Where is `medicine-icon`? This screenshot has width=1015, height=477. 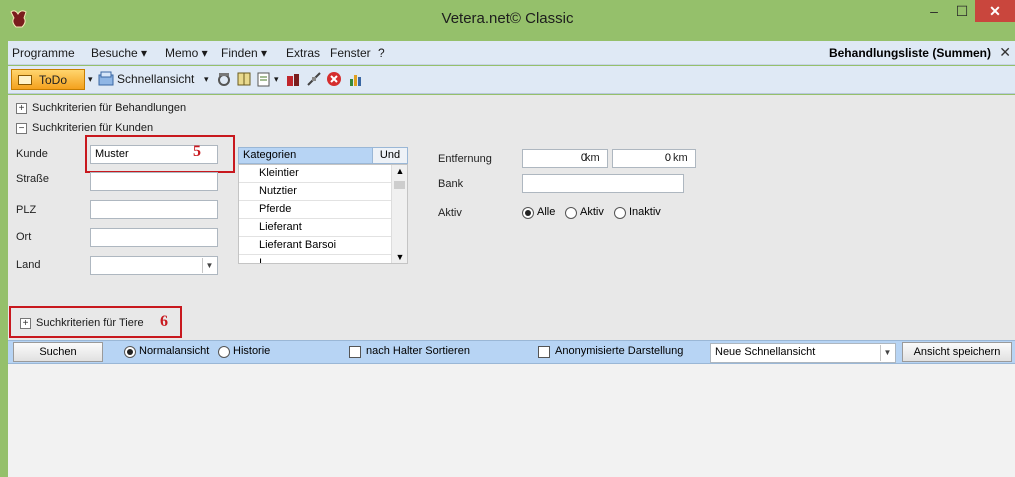 medicine-icon is located at coordinates (293, 79).